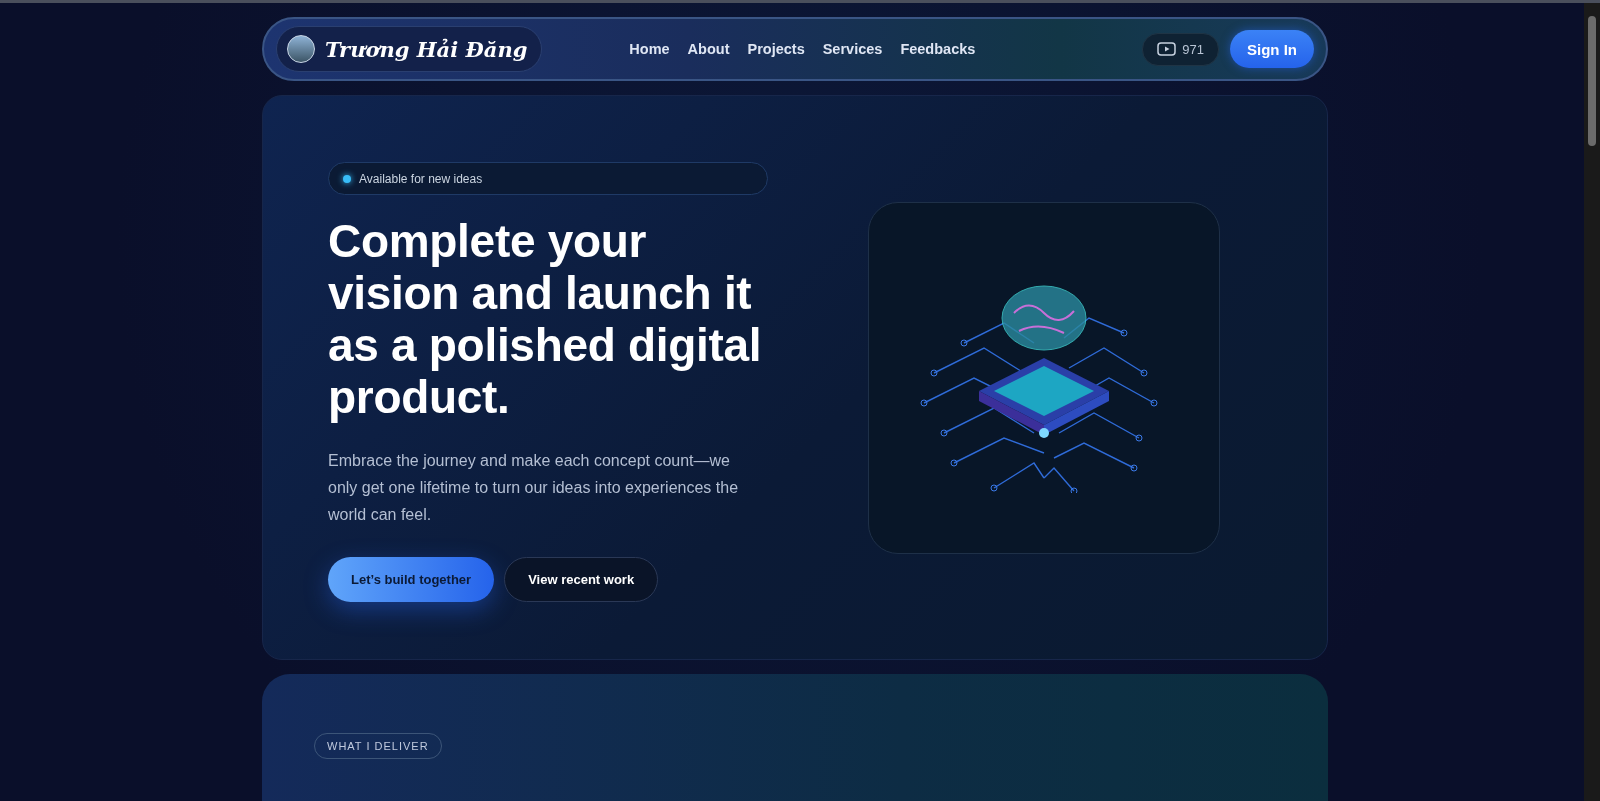 The height and width of the screenshot is (801, 1600). What do you see at coordinates (301, 49) in the screenshot?
I see `avatar-icon` at bounding box center [301, 49].